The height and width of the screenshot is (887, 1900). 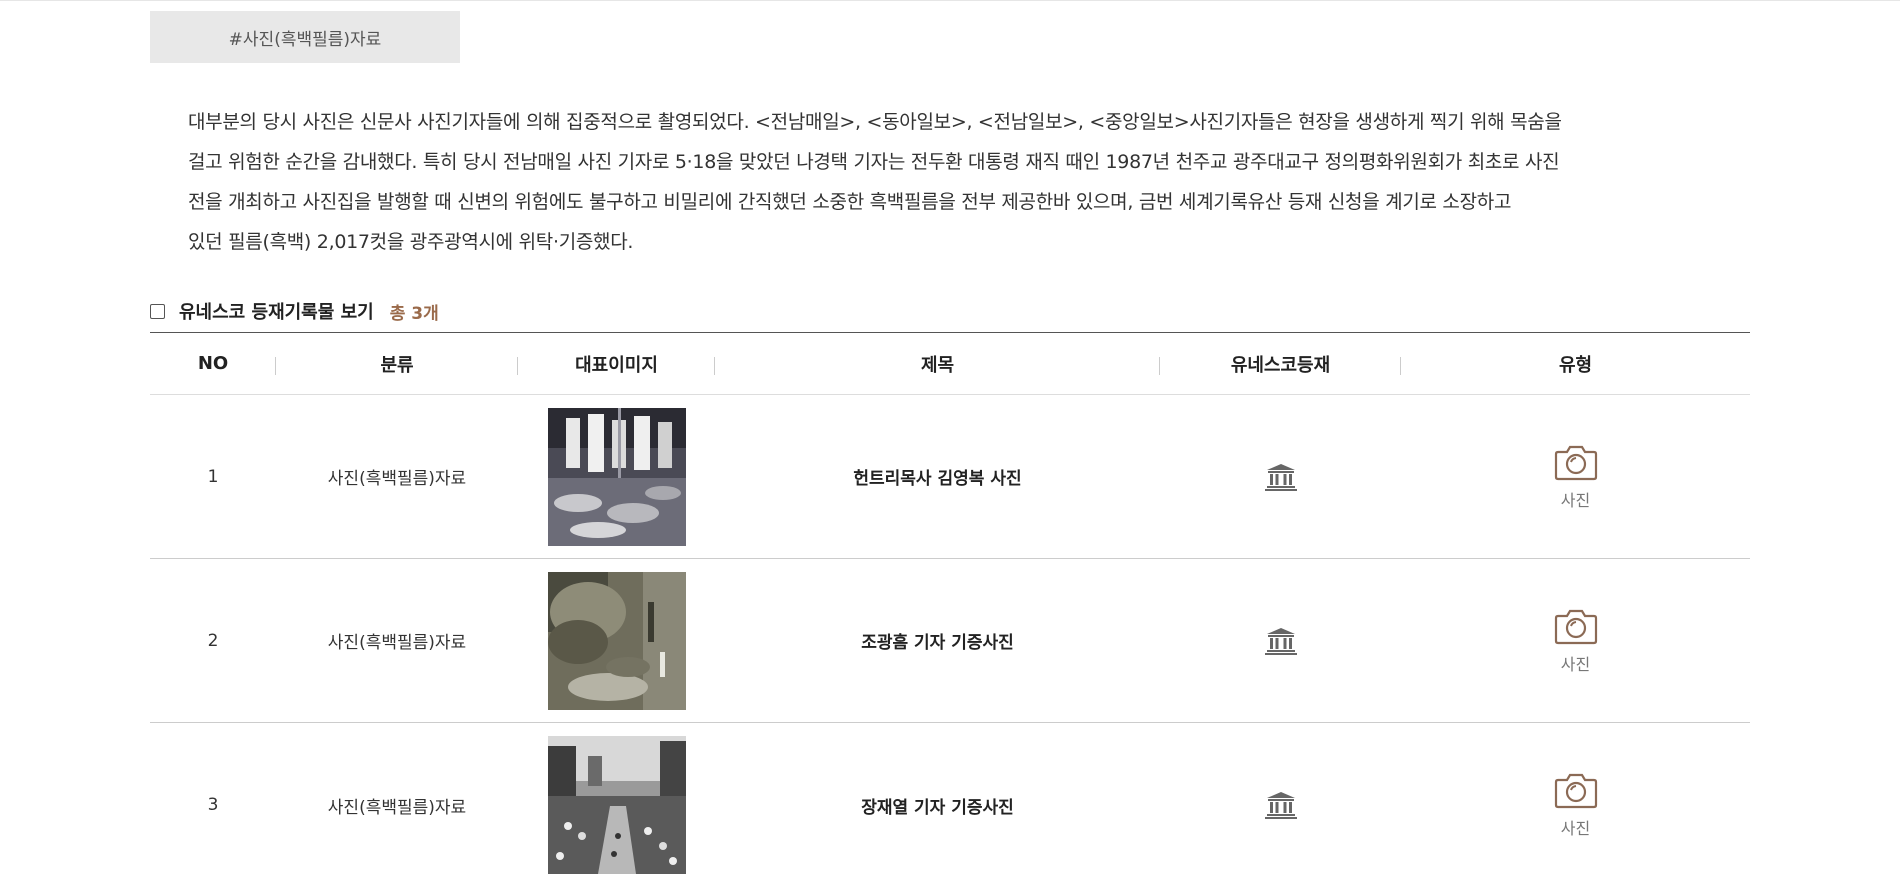 What do you see at coordinates (937, 363) in the screenshot?
I see `header-title: 제목` at bounding box center [937, 363].